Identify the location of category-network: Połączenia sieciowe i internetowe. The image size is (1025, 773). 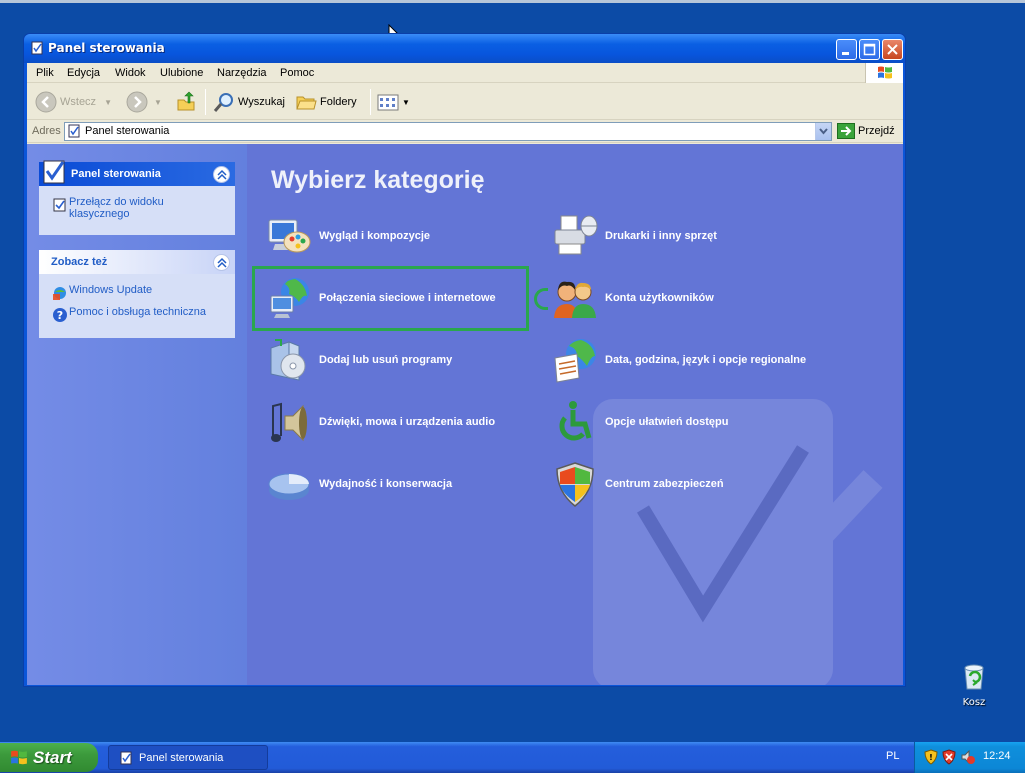
(380, 298).